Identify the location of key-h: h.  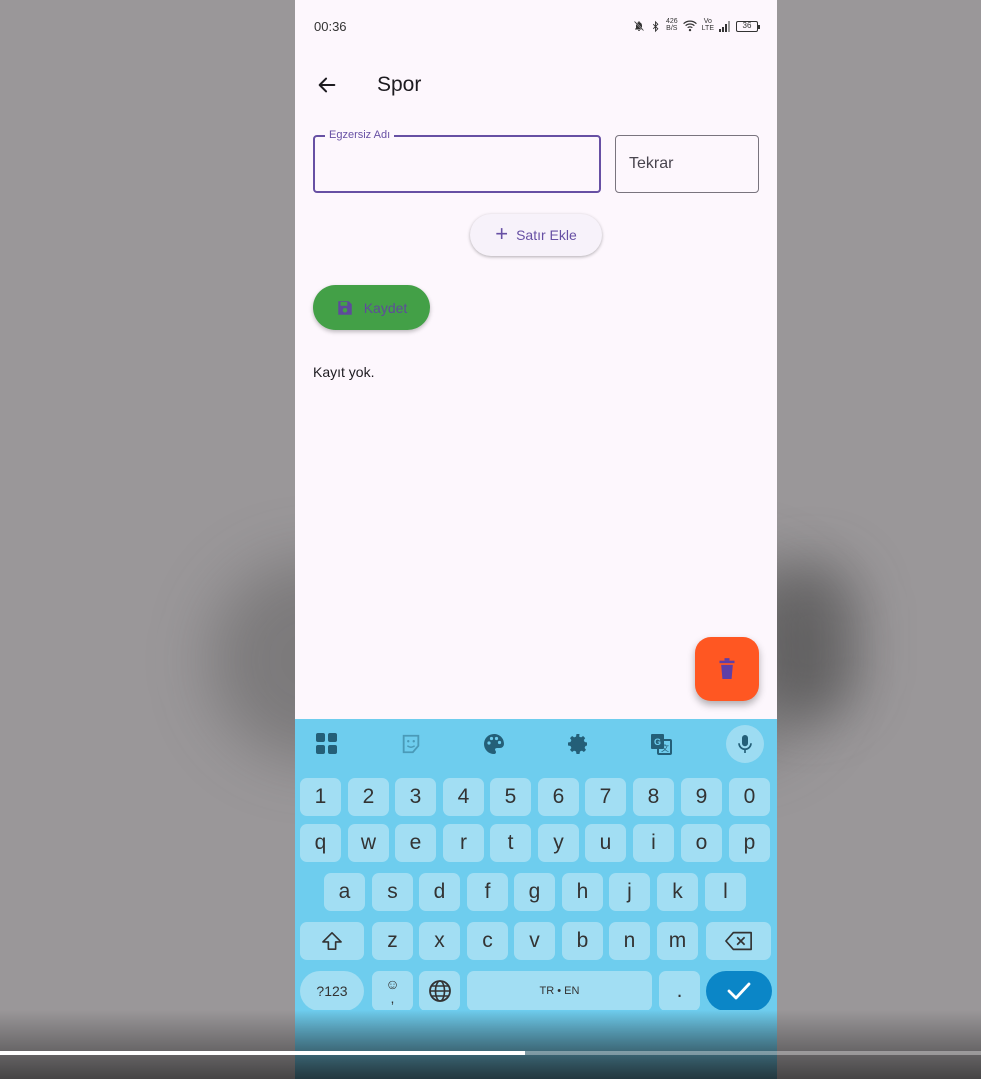
(582, 892).